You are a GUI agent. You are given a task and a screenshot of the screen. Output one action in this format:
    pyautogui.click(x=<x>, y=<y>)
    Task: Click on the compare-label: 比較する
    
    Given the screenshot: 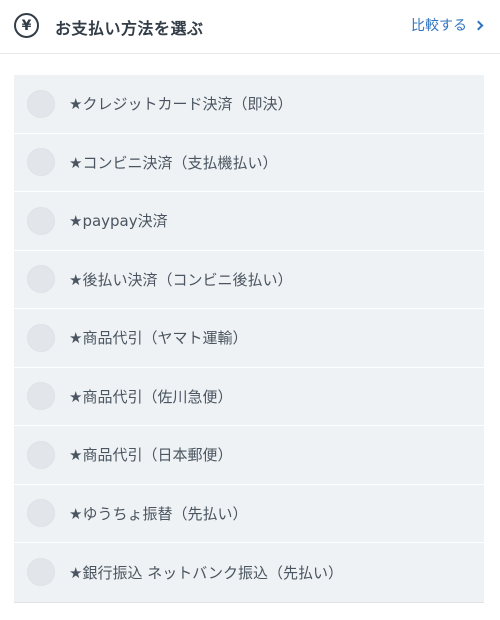 What is the action you would take?
    pyautogui.click(x=439, y=26)
    